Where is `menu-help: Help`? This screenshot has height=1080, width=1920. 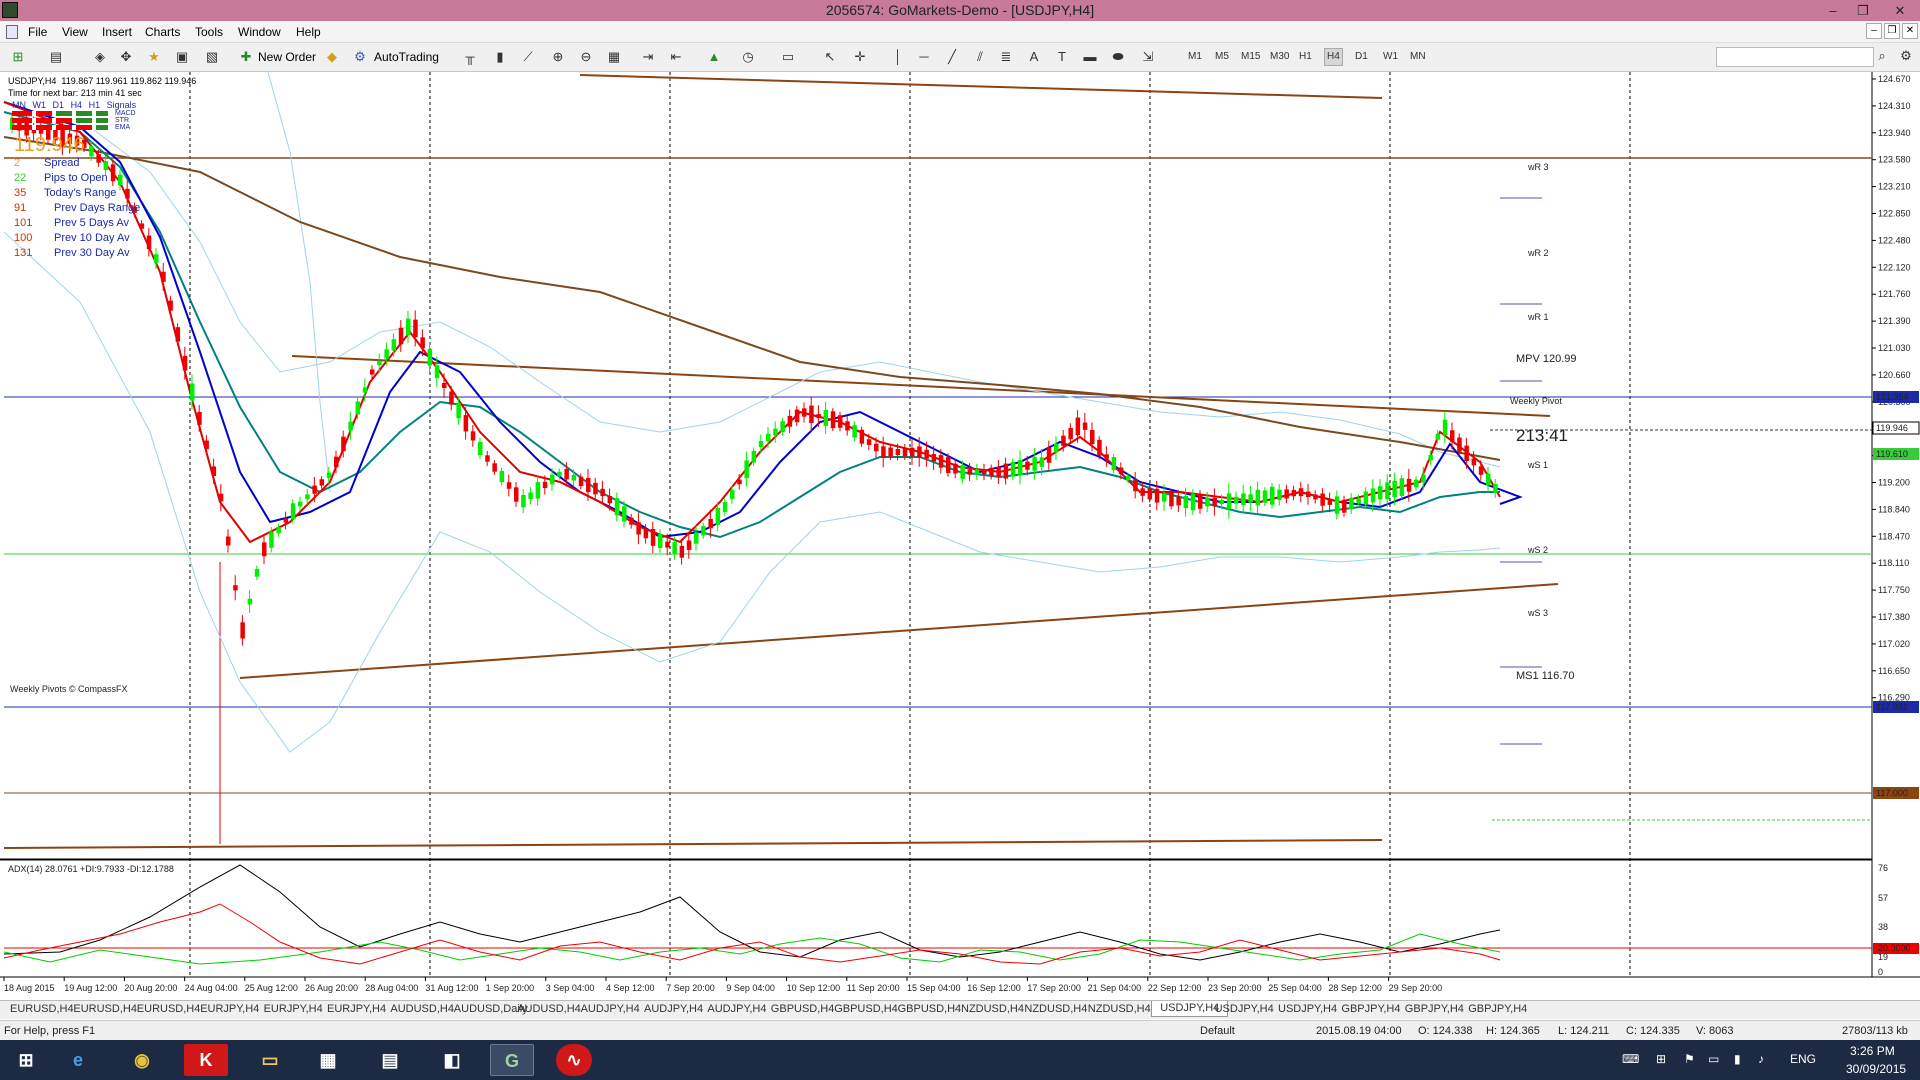
menu-help: Help is located at coordinates (308, 32).